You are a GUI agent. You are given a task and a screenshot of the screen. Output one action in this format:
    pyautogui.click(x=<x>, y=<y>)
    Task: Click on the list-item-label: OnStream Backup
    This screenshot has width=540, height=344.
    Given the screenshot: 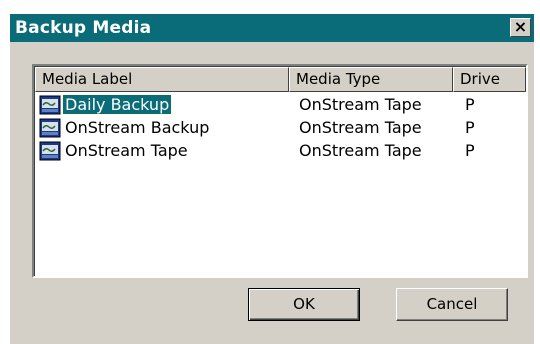 What is the action you would take?
    pyautogui.click(x=137, y=127)
    